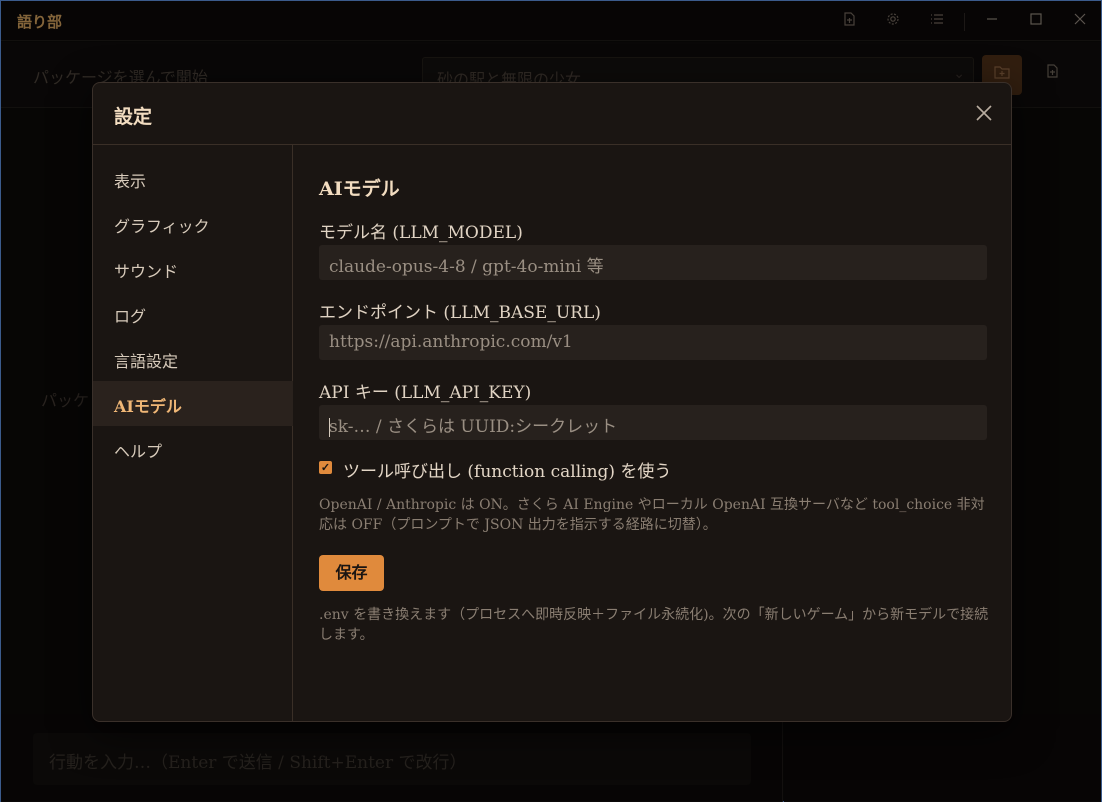 This screenshot has width=1102, height=802. I want to click on sidebar-item-ai-model: AIモデル, so click(193, 403).